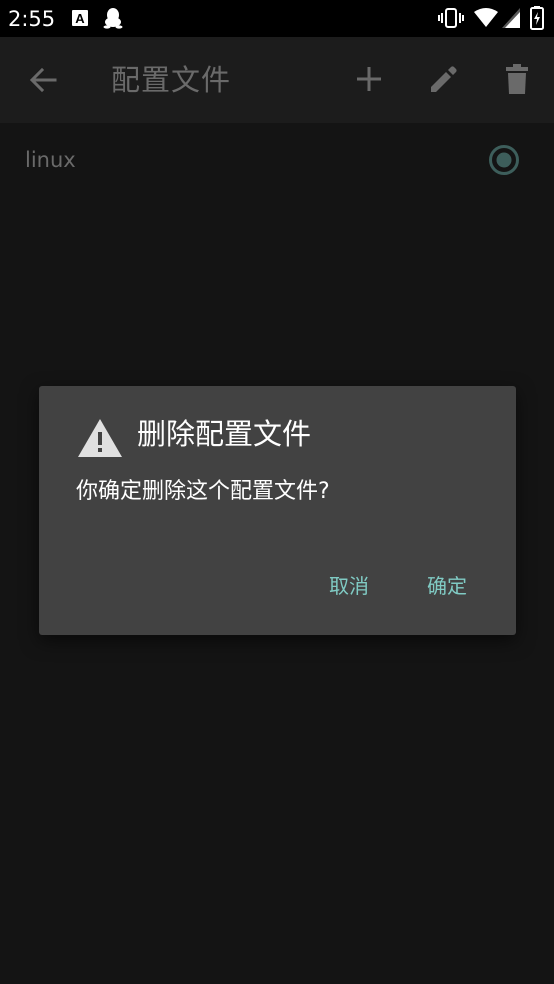 The width and height of the screenshot is (554, 984). What do you see at coordinates (113, 18) in the screenshot?
I see `qq-icon` at bounding box center [113, 18].